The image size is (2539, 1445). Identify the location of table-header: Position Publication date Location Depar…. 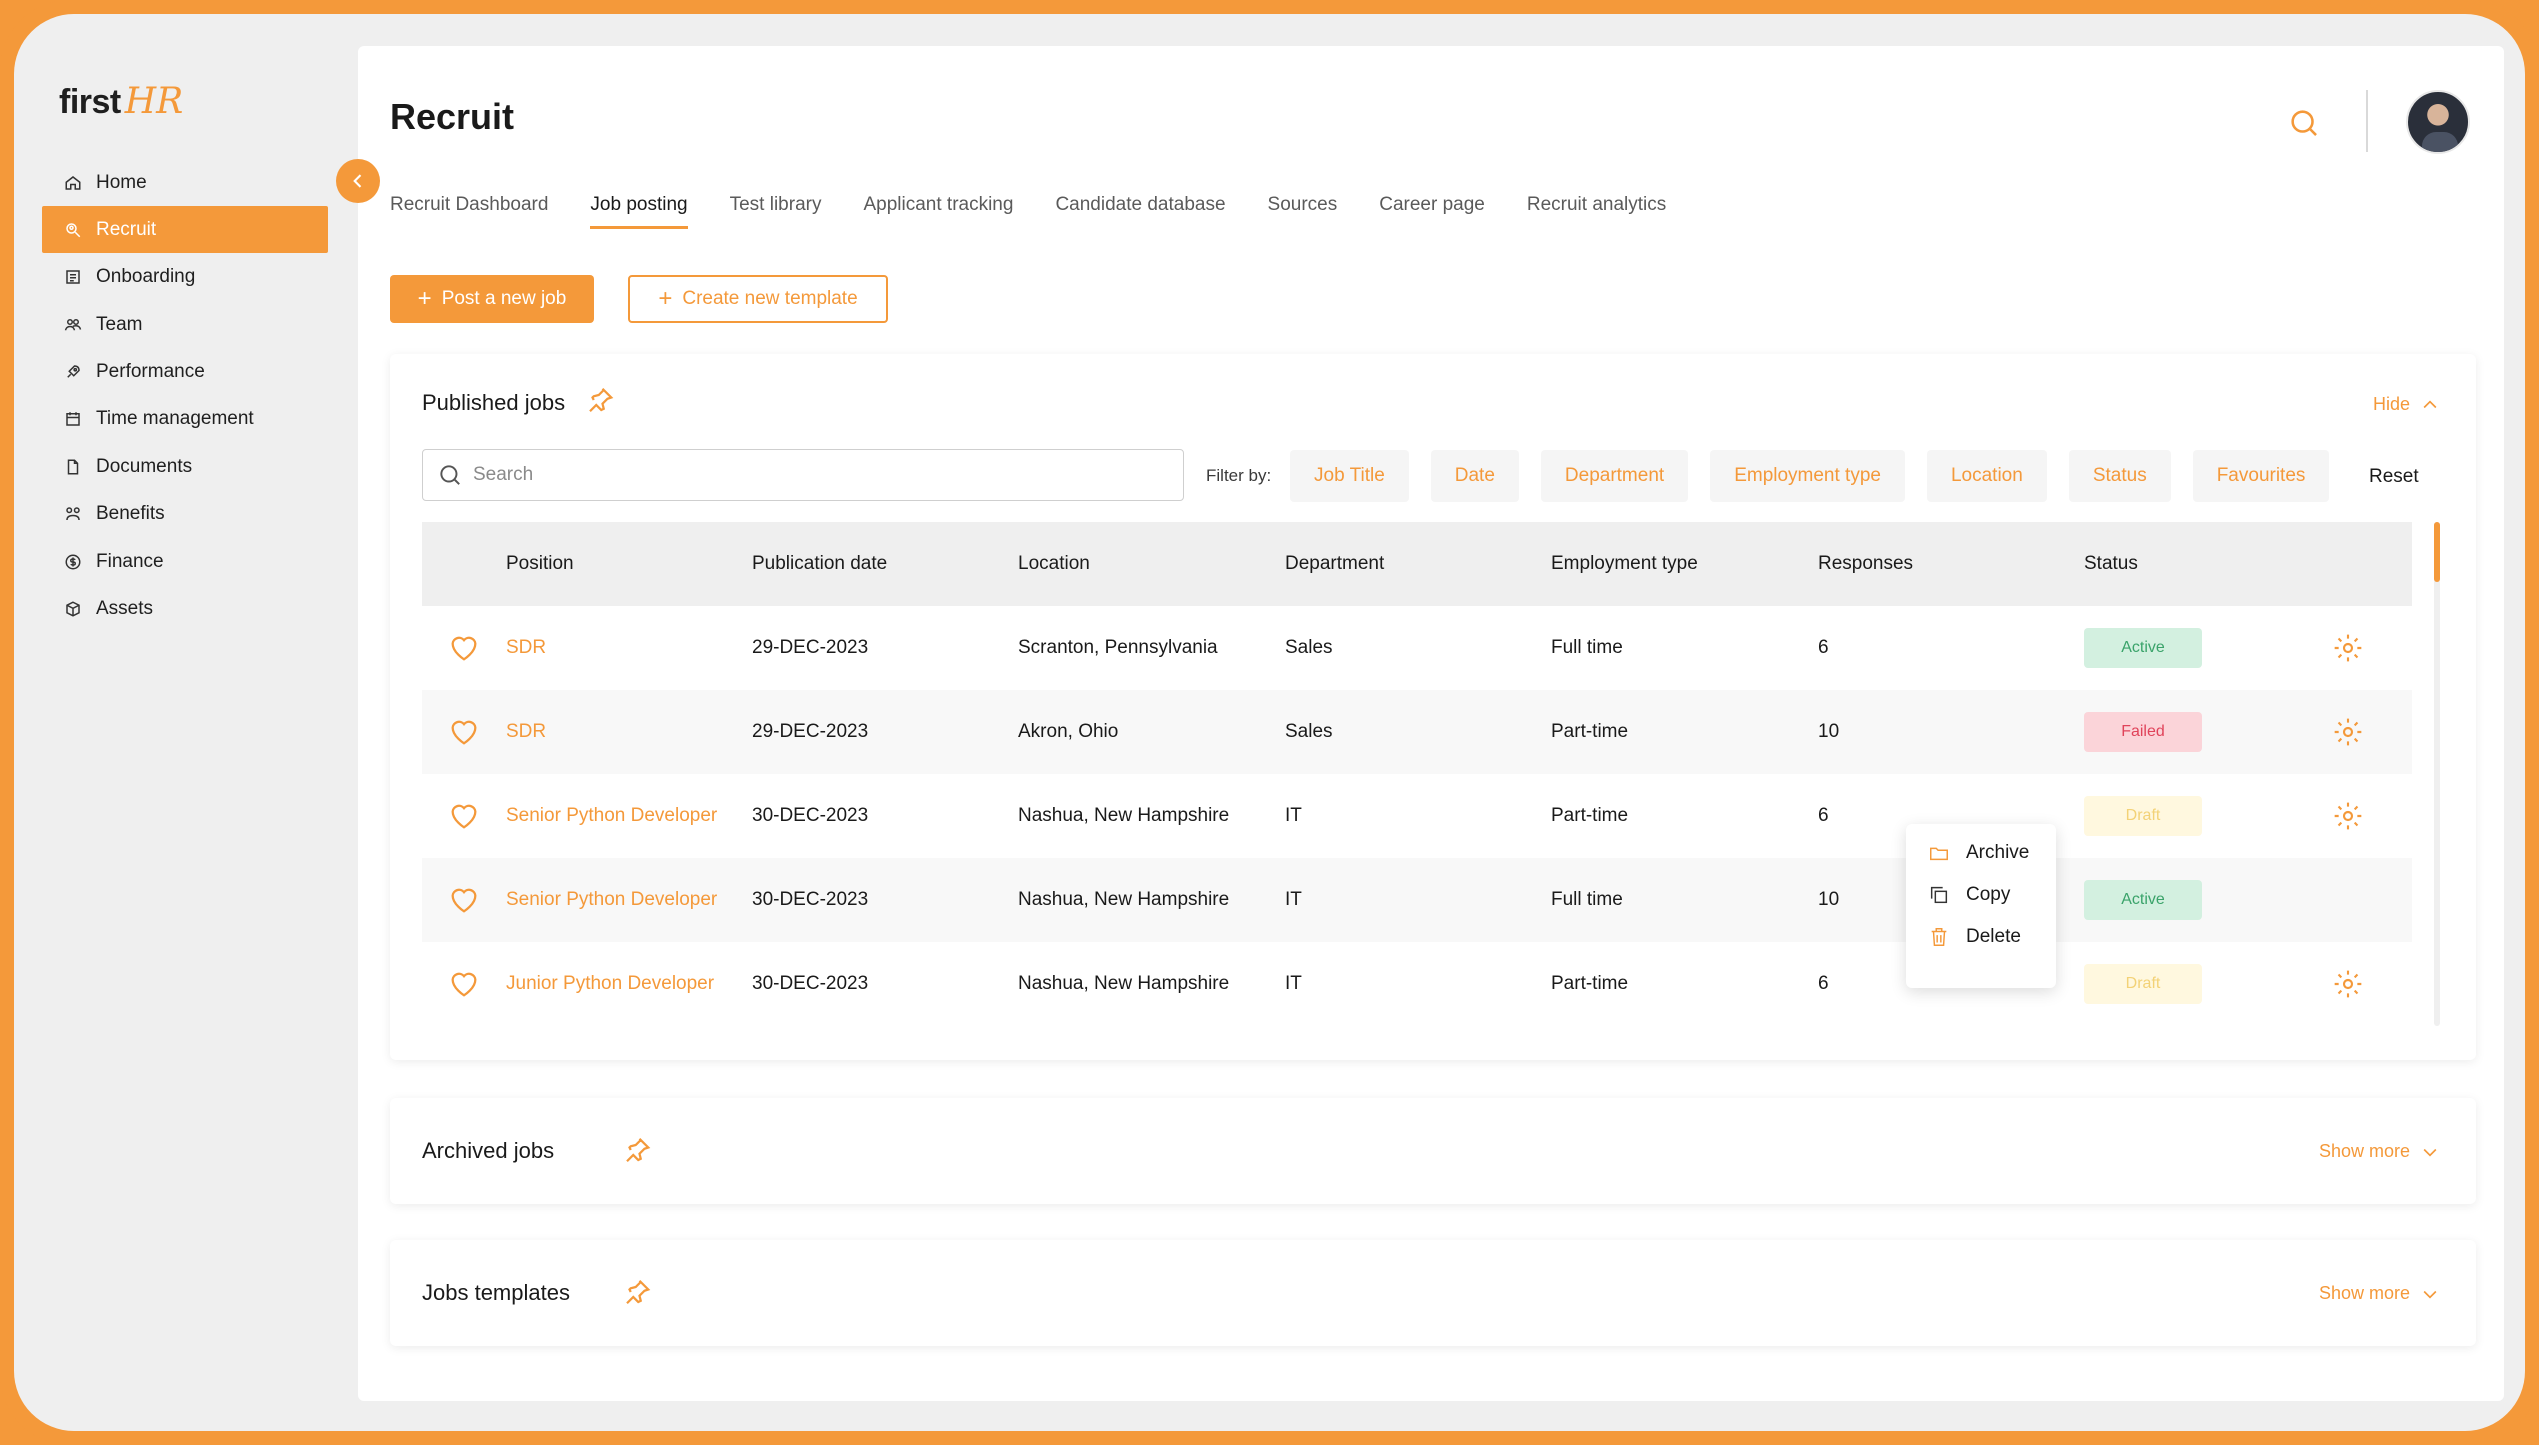
(1417, 564).